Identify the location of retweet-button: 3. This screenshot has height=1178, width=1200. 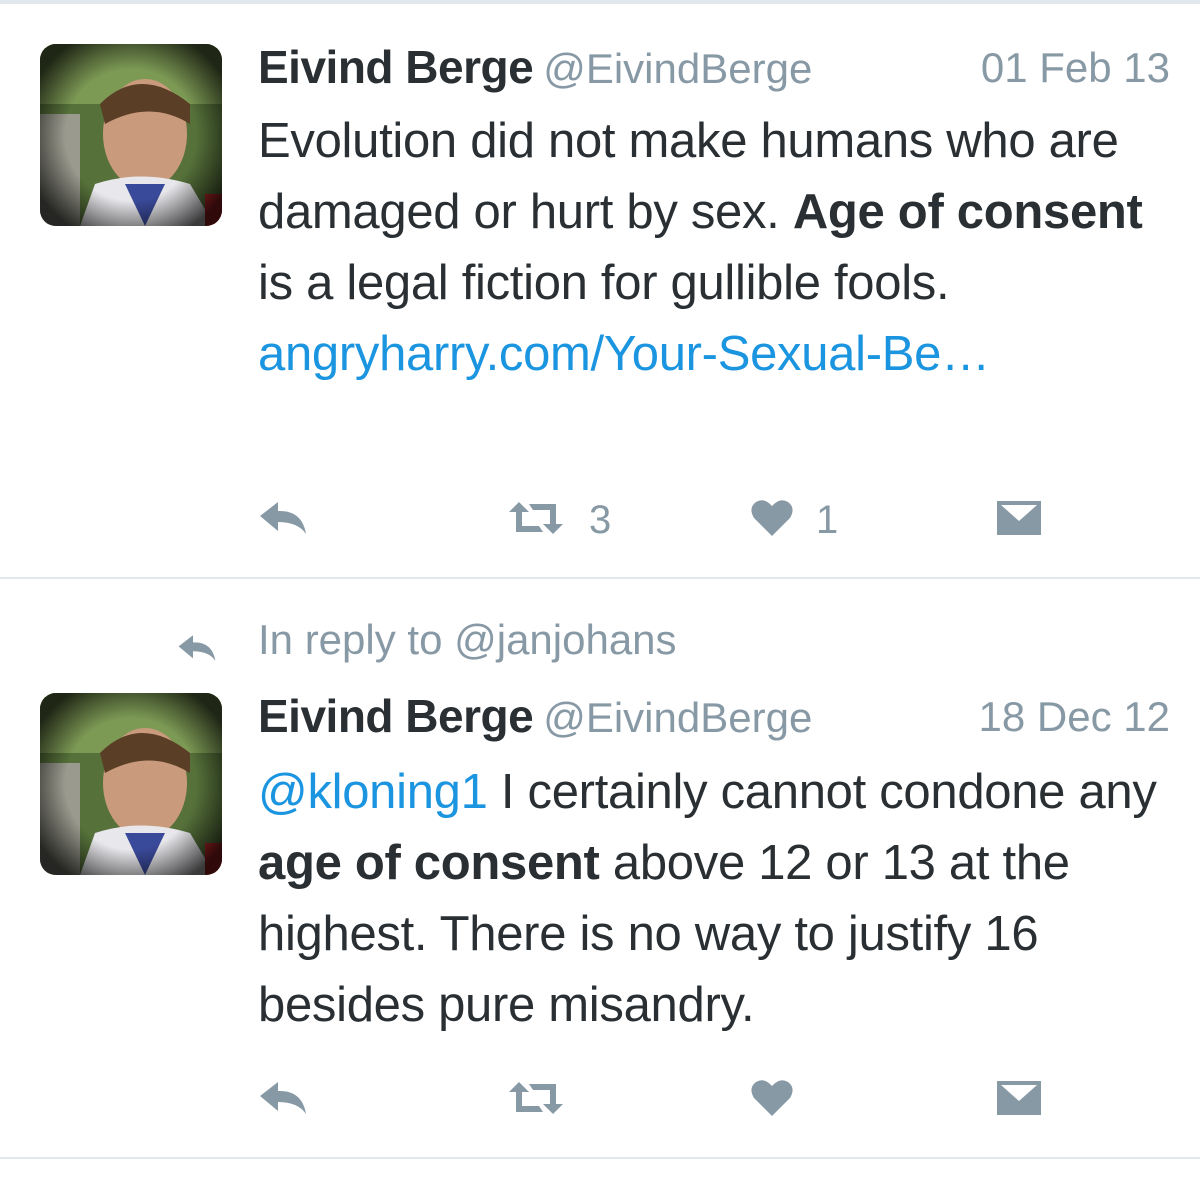
(558, 520).